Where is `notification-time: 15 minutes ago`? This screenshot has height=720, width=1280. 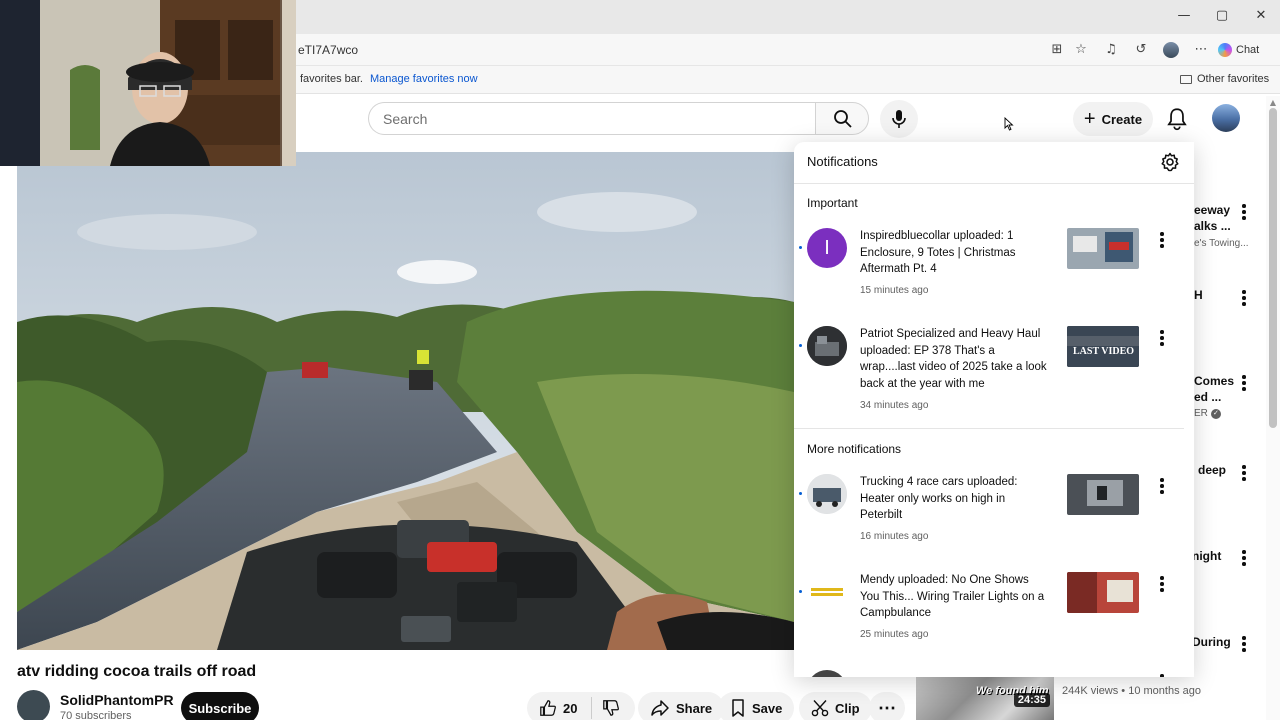
notification-time: 15 minutes ago is located at coordinates (894, 290).